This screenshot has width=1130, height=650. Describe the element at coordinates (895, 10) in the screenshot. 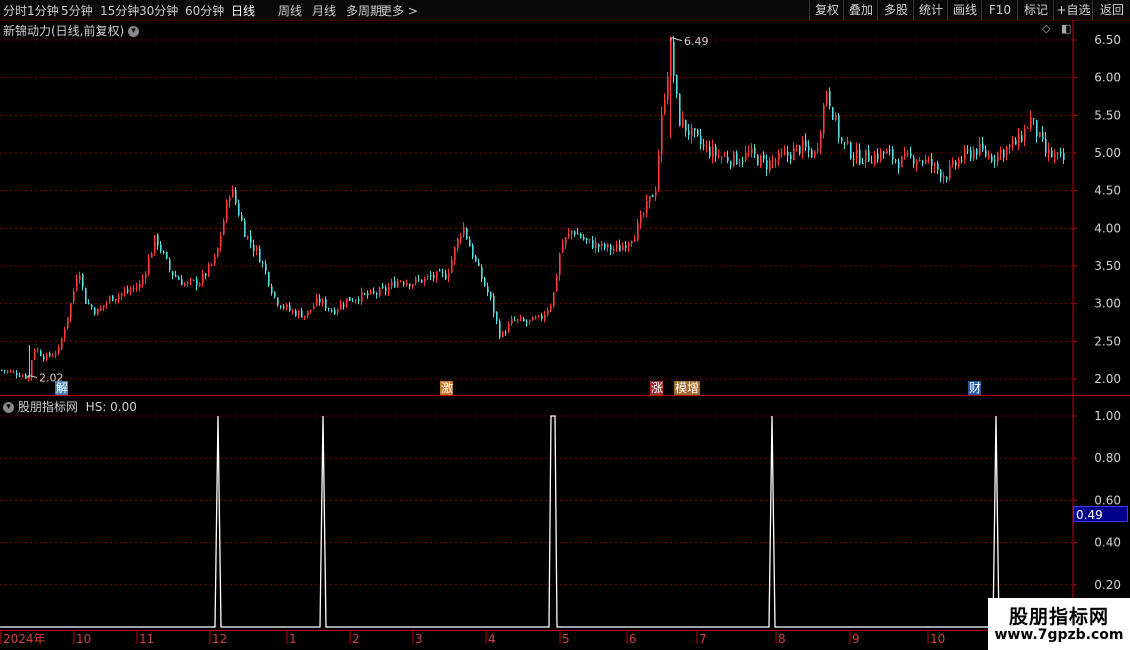

I see `toolbar-button-2: 多股` at that location.